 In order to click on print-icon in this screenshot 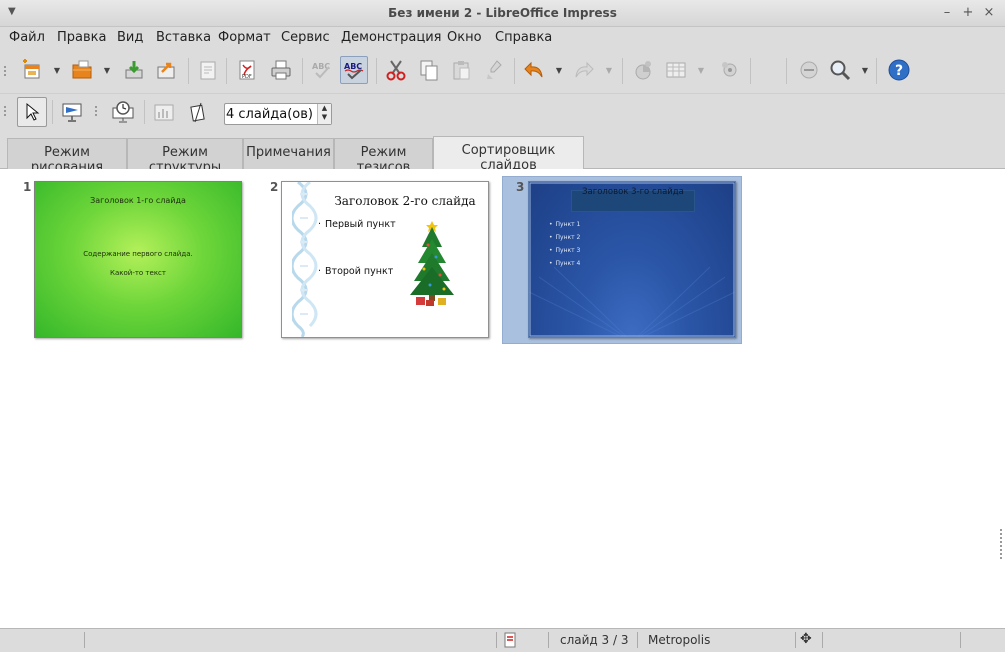, I will do `click(281, 70)`.